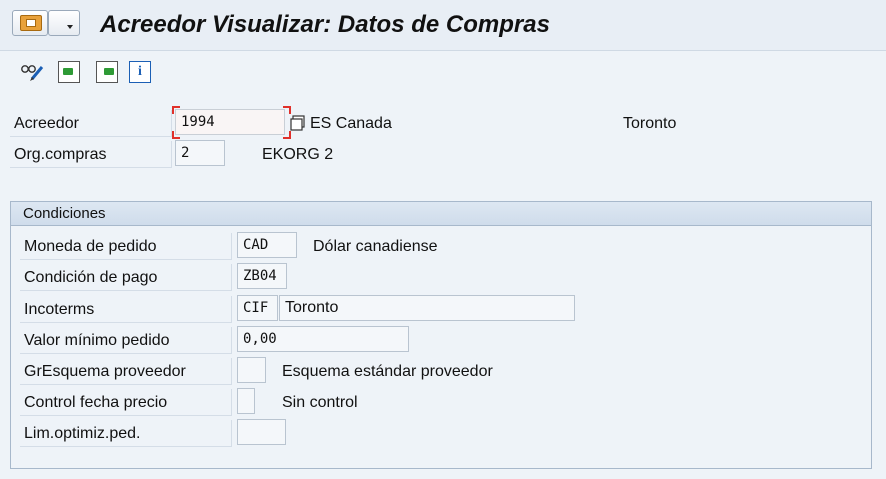 The image size is (886, 479). I want to click on min-order-value-label: Valor mínimo pedido, so click(126, 340).